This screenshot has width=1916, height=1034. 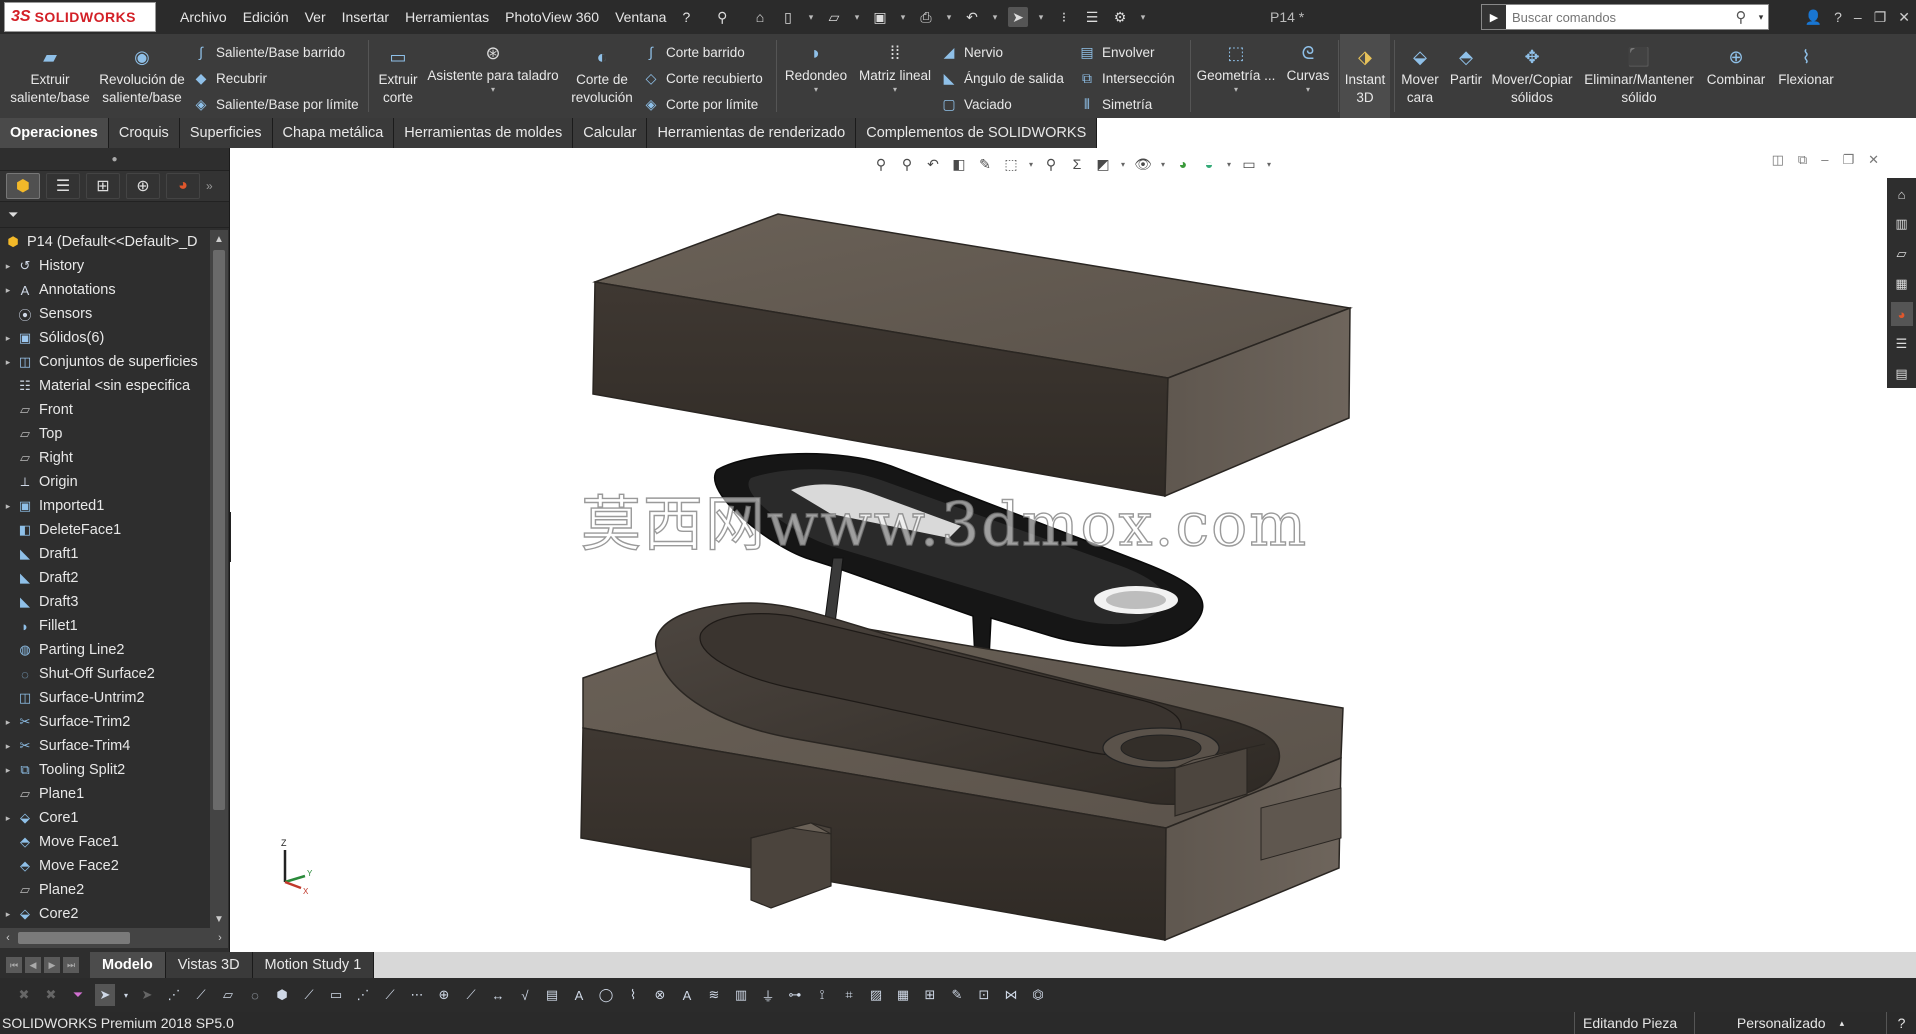 What do you see at coordinates (700, 104) in the screenshot?
I see `boundary-cut-button: ◈ Corte por límite` at bounding box center [700, 104].